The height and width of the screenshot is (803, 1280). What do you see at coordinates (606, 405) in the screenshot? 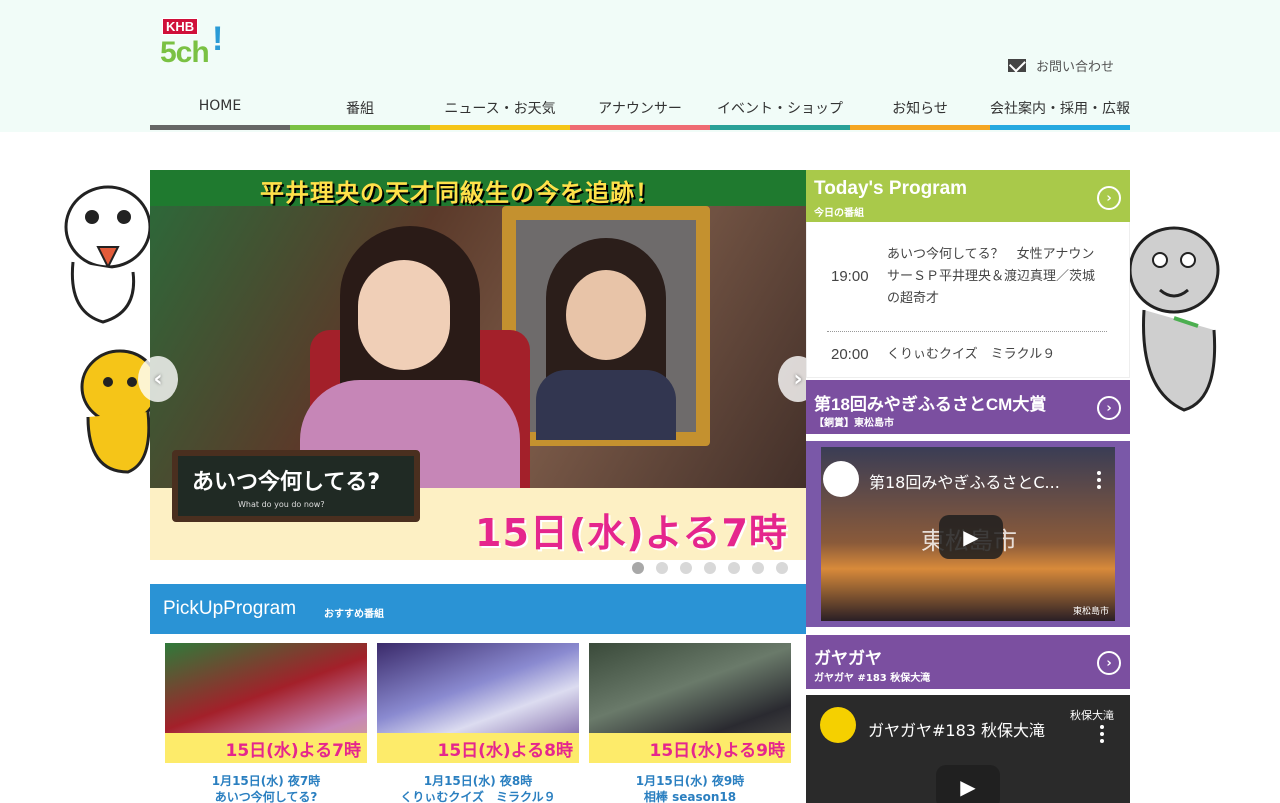
I see `portrait-uniform` at bounding box center [606, 405].